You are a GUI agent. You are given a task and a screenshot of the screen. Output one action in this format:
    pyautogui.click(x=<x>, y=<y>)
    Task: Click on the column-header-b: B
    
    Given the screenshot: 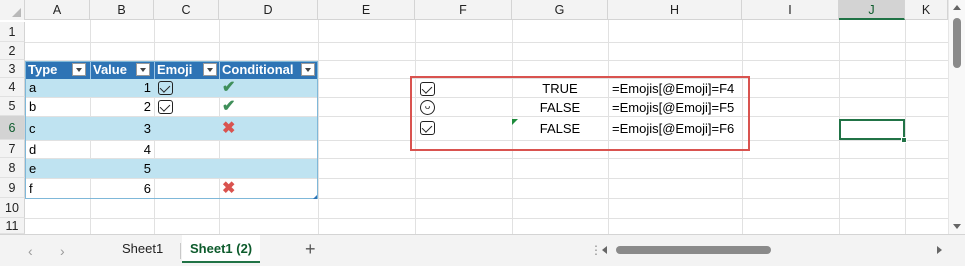 What is the action you would take?
    pyautogui.click(x=122, y=10)
    